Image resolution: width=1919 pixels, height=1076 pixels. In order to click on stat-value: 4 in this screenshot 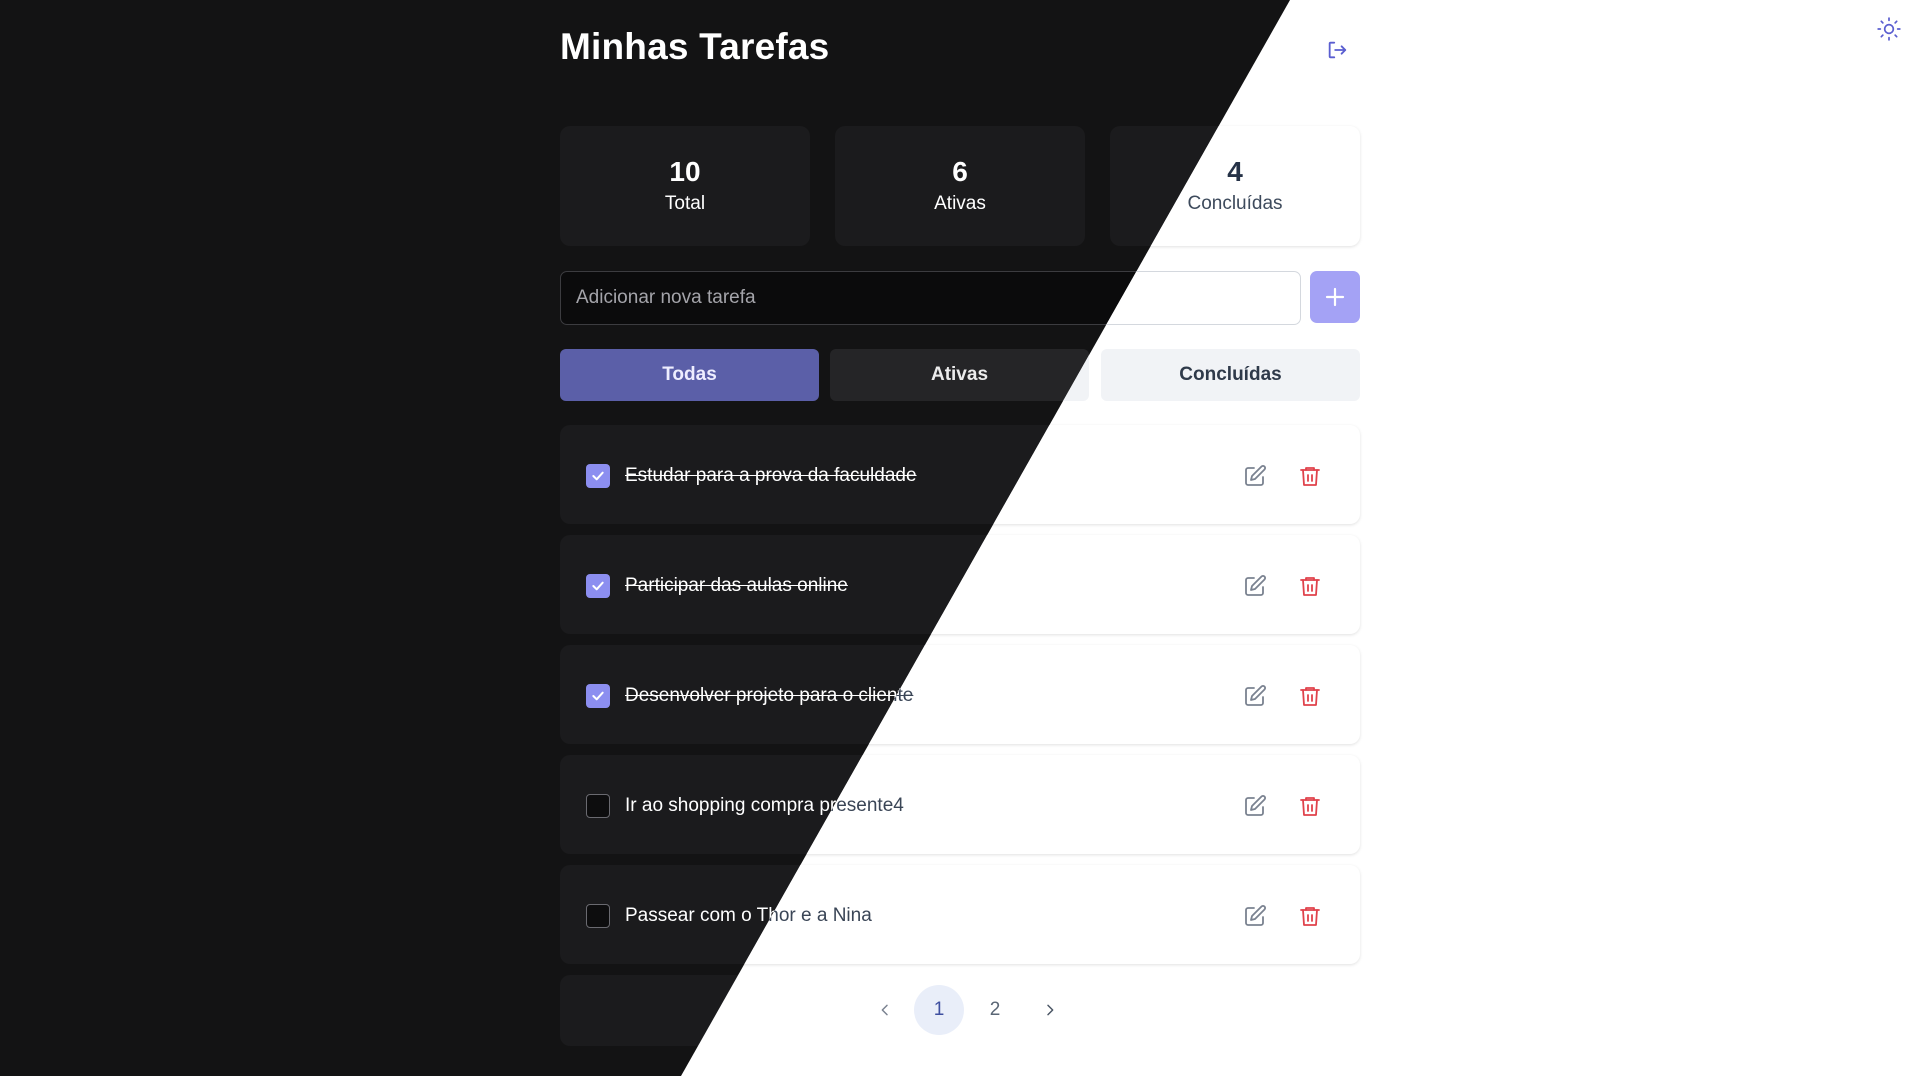, I will do `click(1235, 171)`.